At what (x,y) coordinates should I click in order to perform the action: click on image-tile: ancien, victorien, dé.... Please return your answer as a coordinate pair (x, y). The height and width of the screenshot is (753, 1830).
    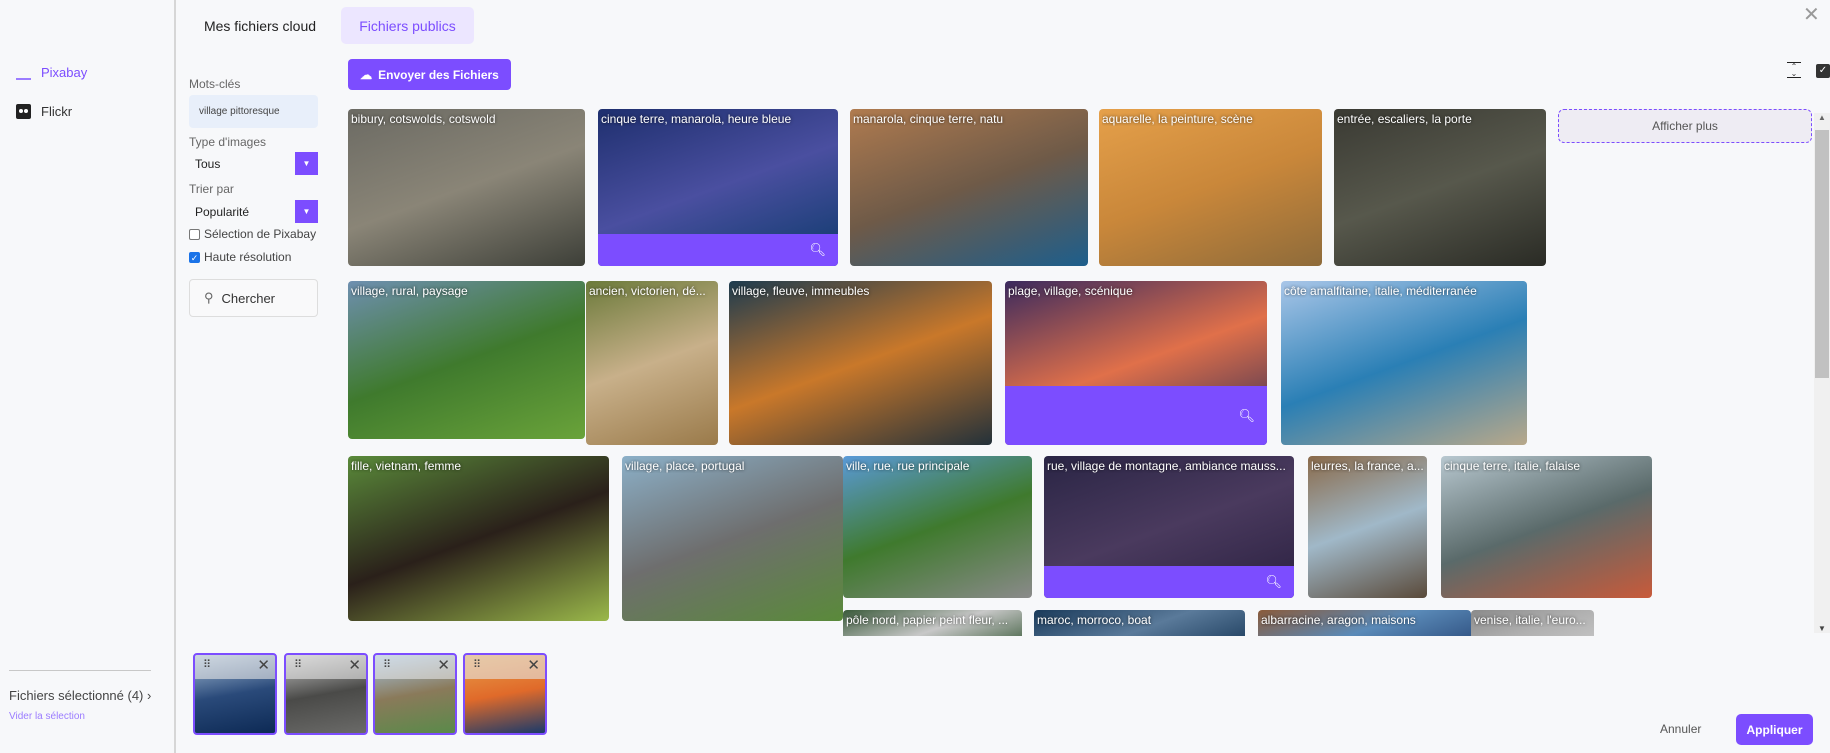
    Looking at the image, I should click on (652, 363).